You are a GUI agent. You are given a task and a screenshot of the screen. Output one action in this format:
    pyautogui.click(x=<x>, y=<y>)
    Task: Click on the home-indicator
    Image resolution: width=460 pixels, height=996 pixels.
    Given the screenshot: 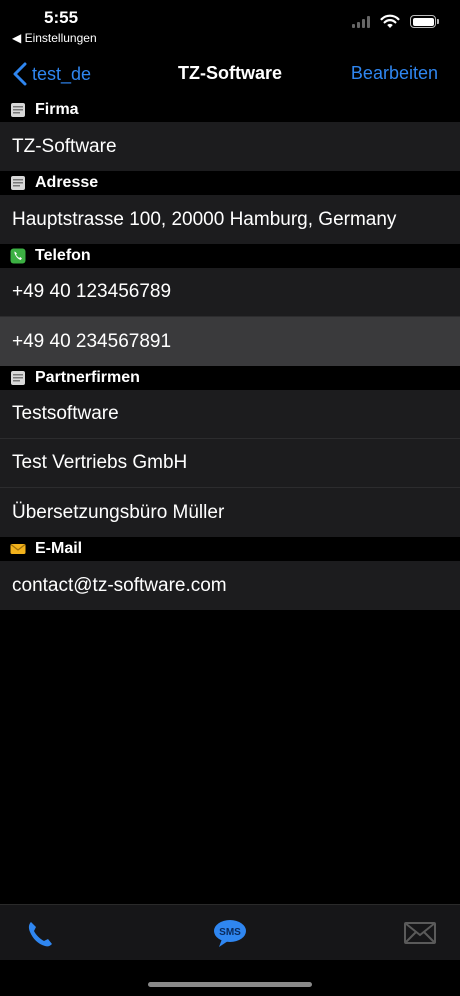 What is the action you would take?
    pyautogui.click(x=230, y=984)
    